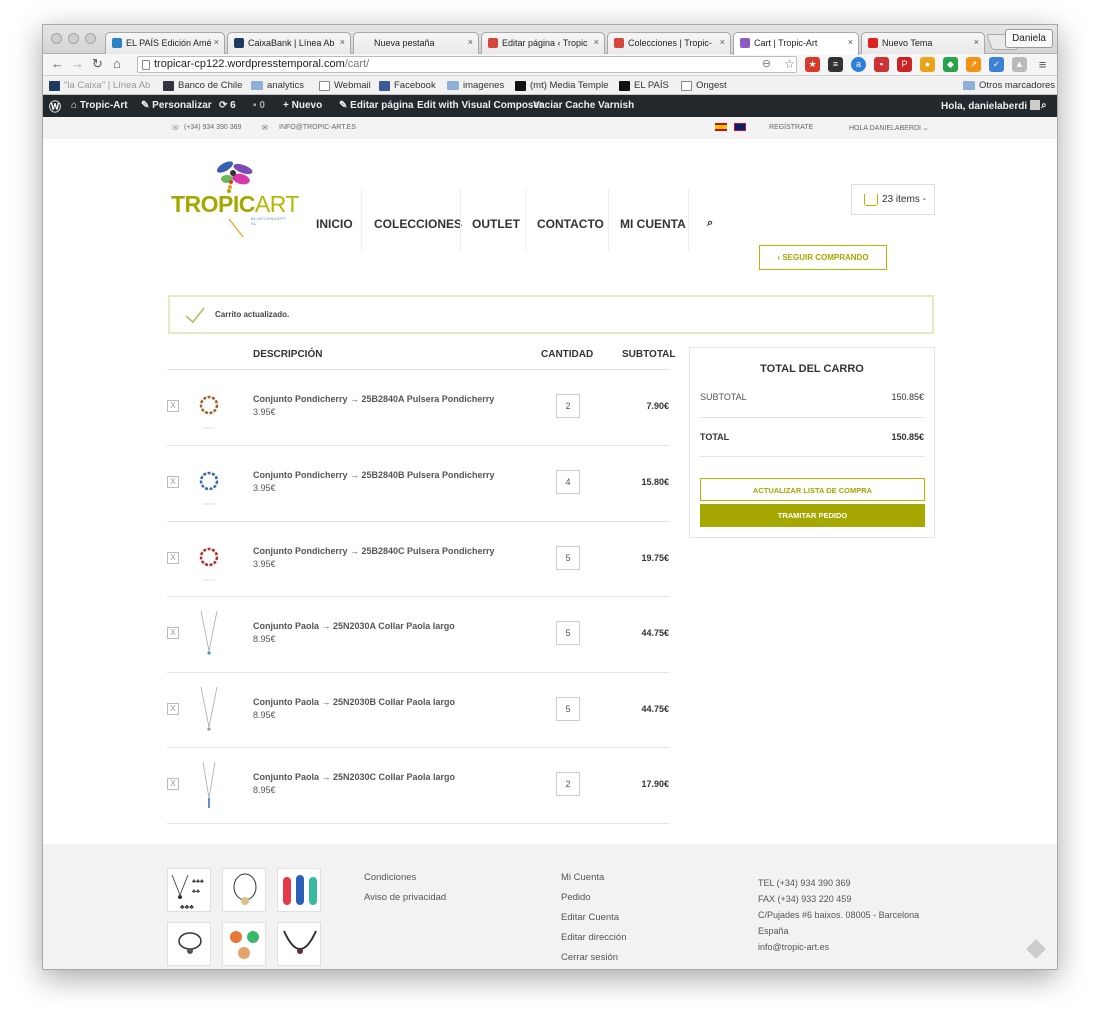 This screenshot has width=1100, height=1030. What do you see at coordinates (475, 85) in the screenshot?
I see `bookmark-imagenes: imagenes` at bounding box center [475, 85].